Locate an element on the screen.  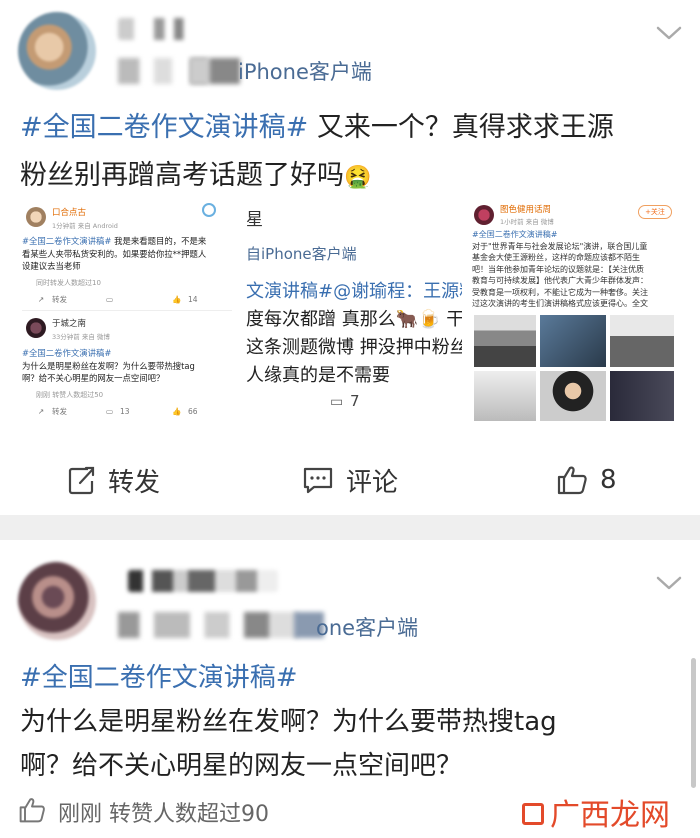
post-source: iPhone客户端 is located at coordinates (305, 72).